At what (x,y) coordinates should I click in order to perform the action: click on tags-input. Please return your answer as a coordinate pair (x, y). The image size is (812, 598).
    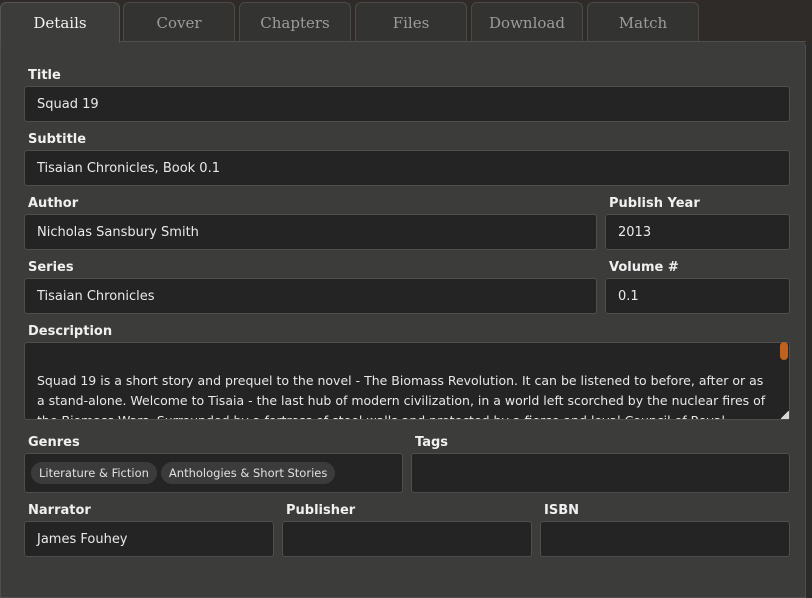
    Looking at the image, I should click on (600, 473).